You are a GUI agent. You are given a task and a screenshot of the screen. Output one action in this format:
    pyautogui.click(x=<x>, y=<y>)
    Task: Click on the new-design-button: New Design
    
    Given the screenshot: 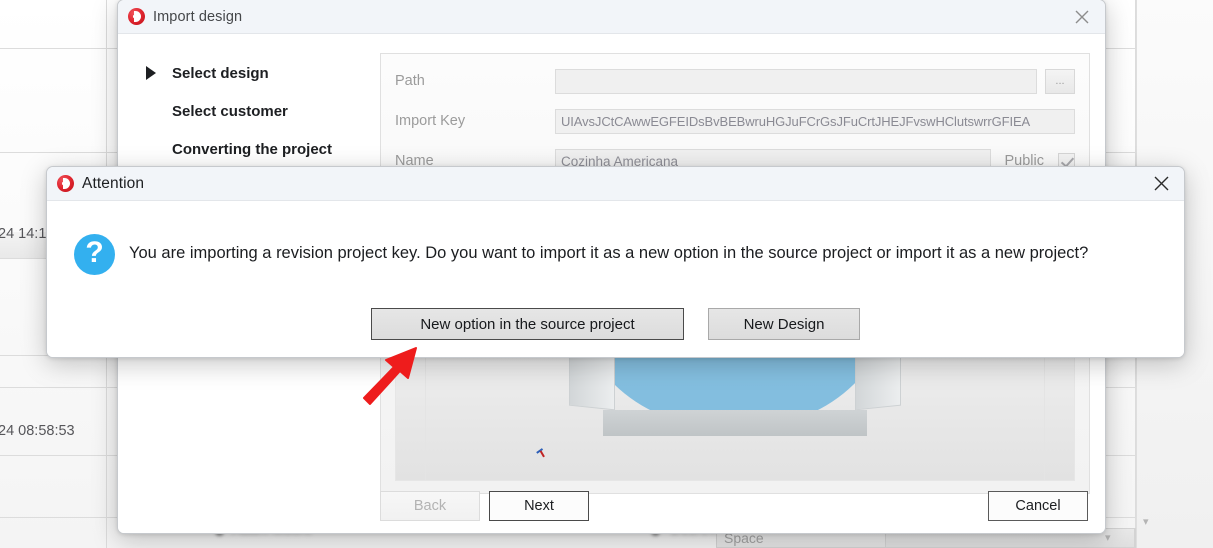 What is the action you would take?
    pyautogui.click(x=784, y=324)
    